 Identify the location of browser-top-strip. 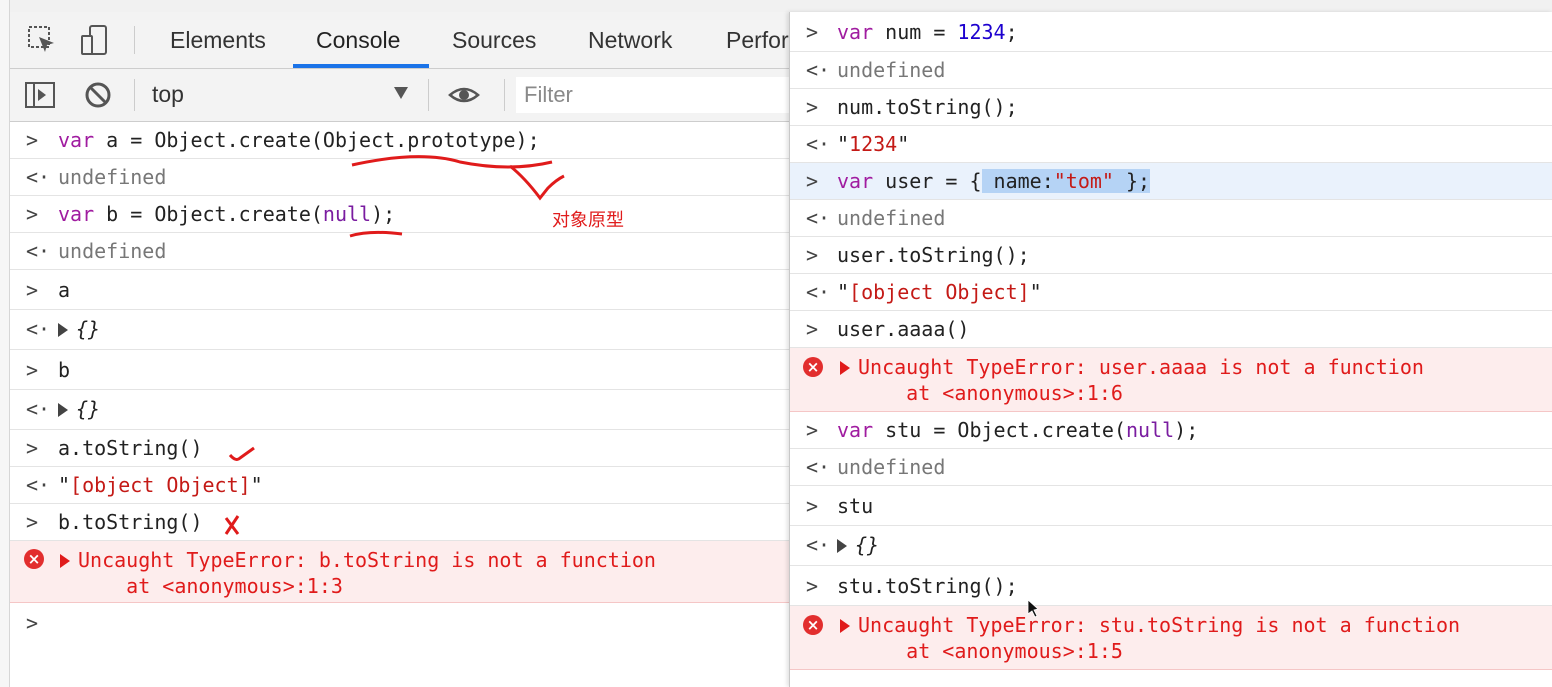
(776, 6).